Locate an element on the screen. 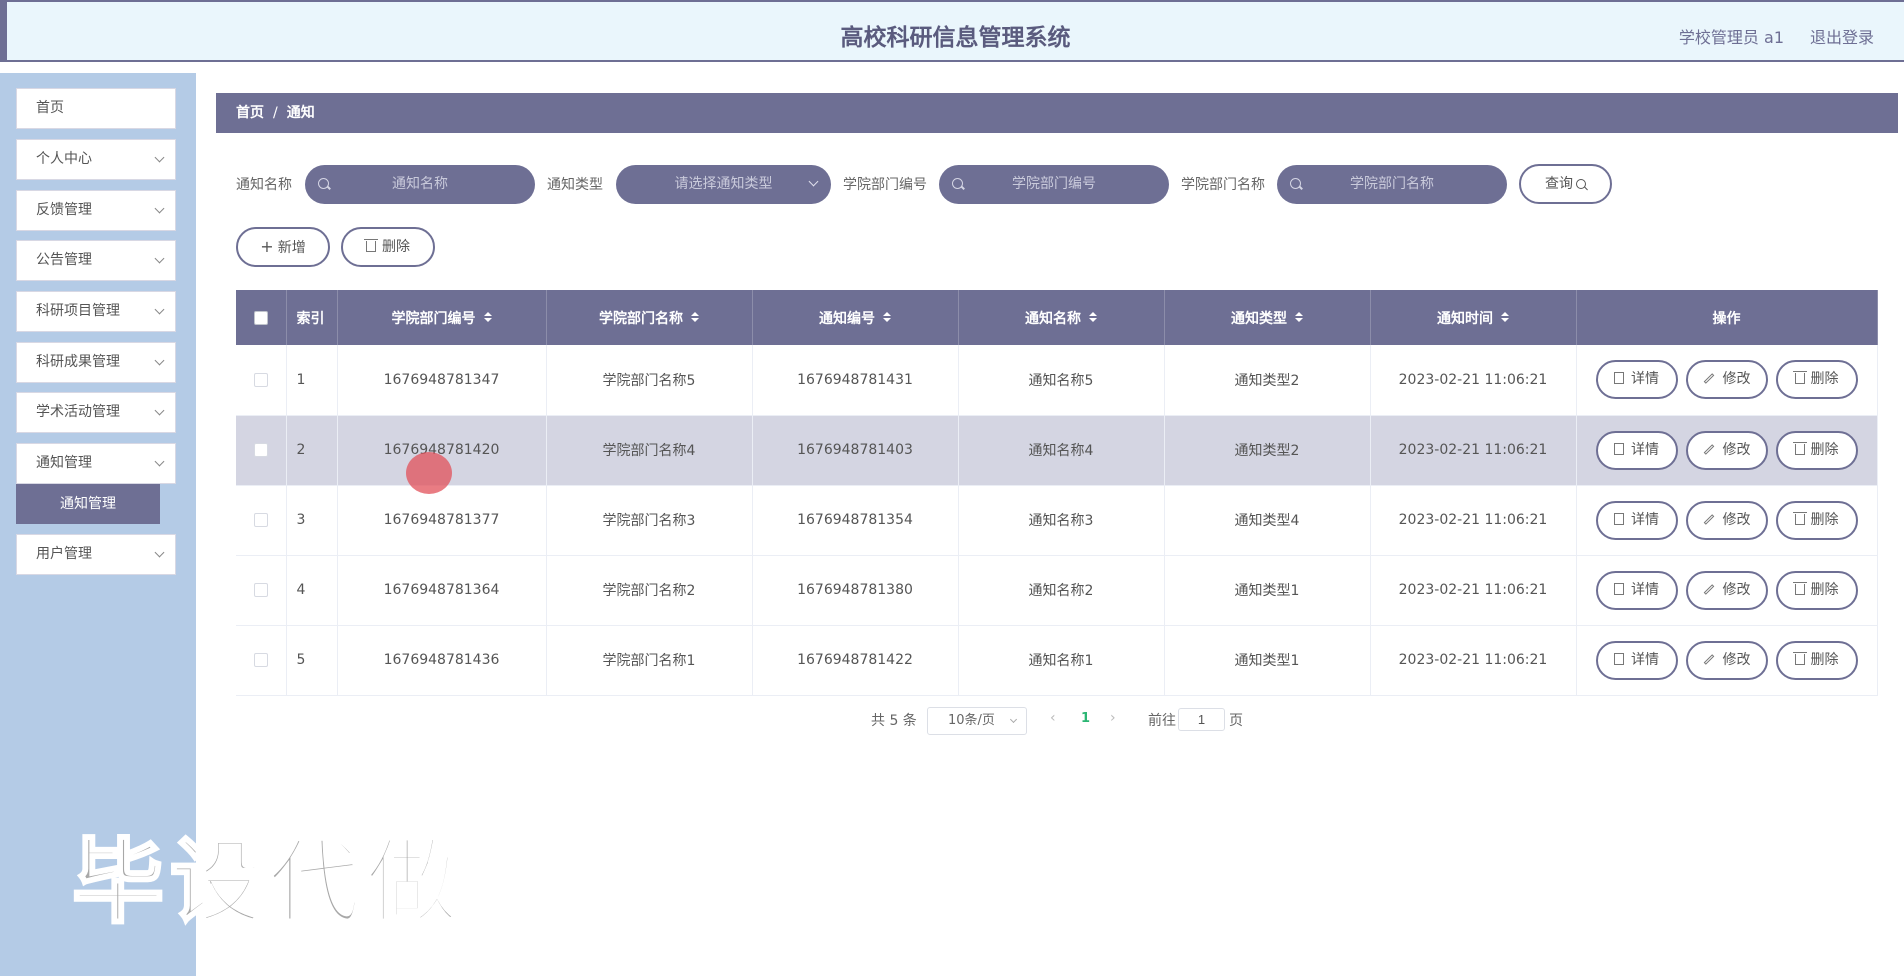 Image resolution: width=1904 pixels, height=976 pixels. trash-icon is located at coordinates (1799, 518).